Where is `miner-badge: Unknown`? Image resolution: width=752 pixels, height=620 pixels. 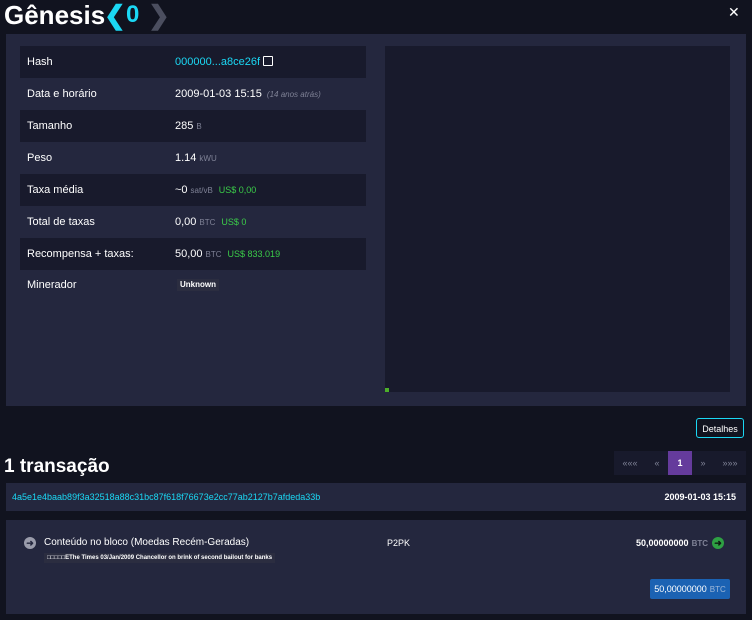
miner-badge: Unknown is located at coordinates (198, 285).